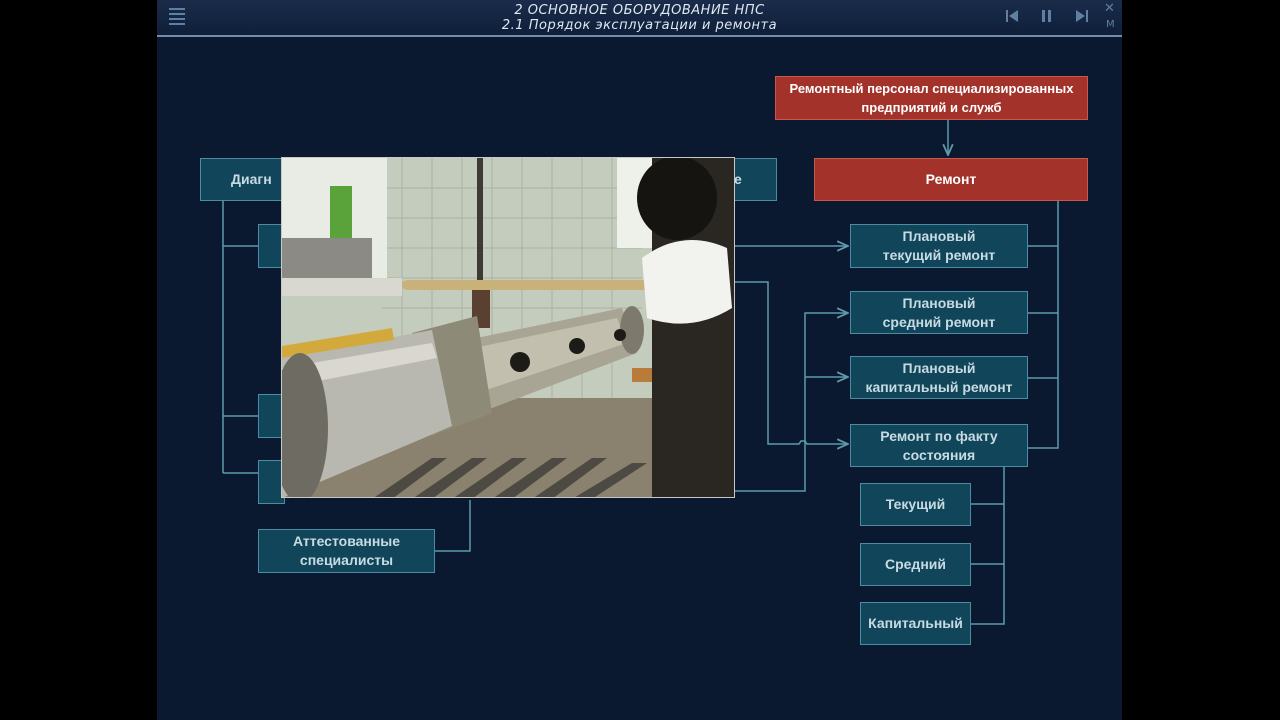 The image size is (1280, 720). Describe the element at coordinates (939, 312) in the screenshot. I see `planned-medium-box: Плановый средний ремонт` at that location.